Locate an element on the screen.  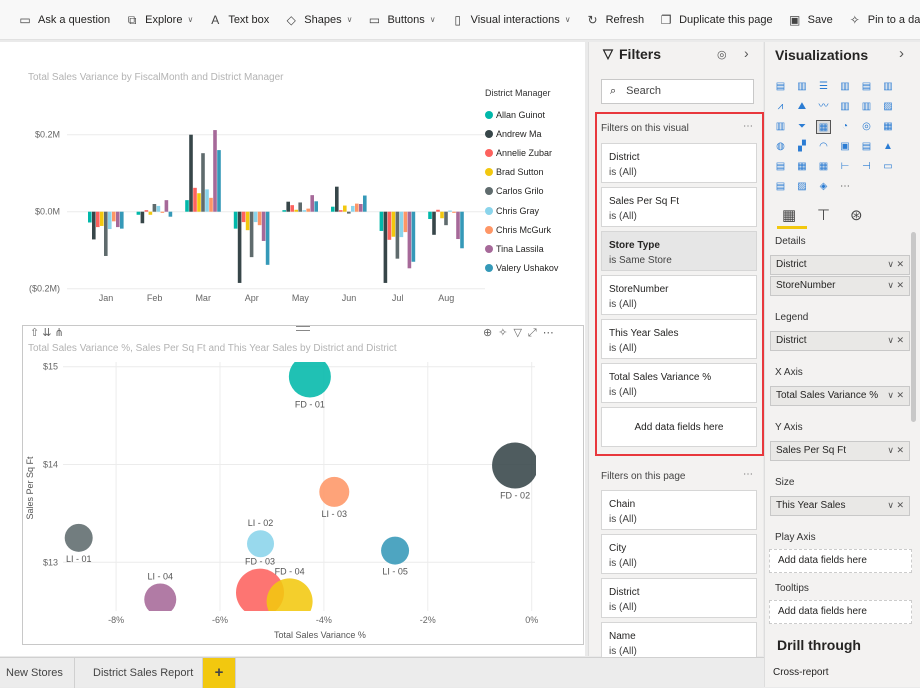
fields-tab-icon: ▦ is located at coordinates (789, 215).